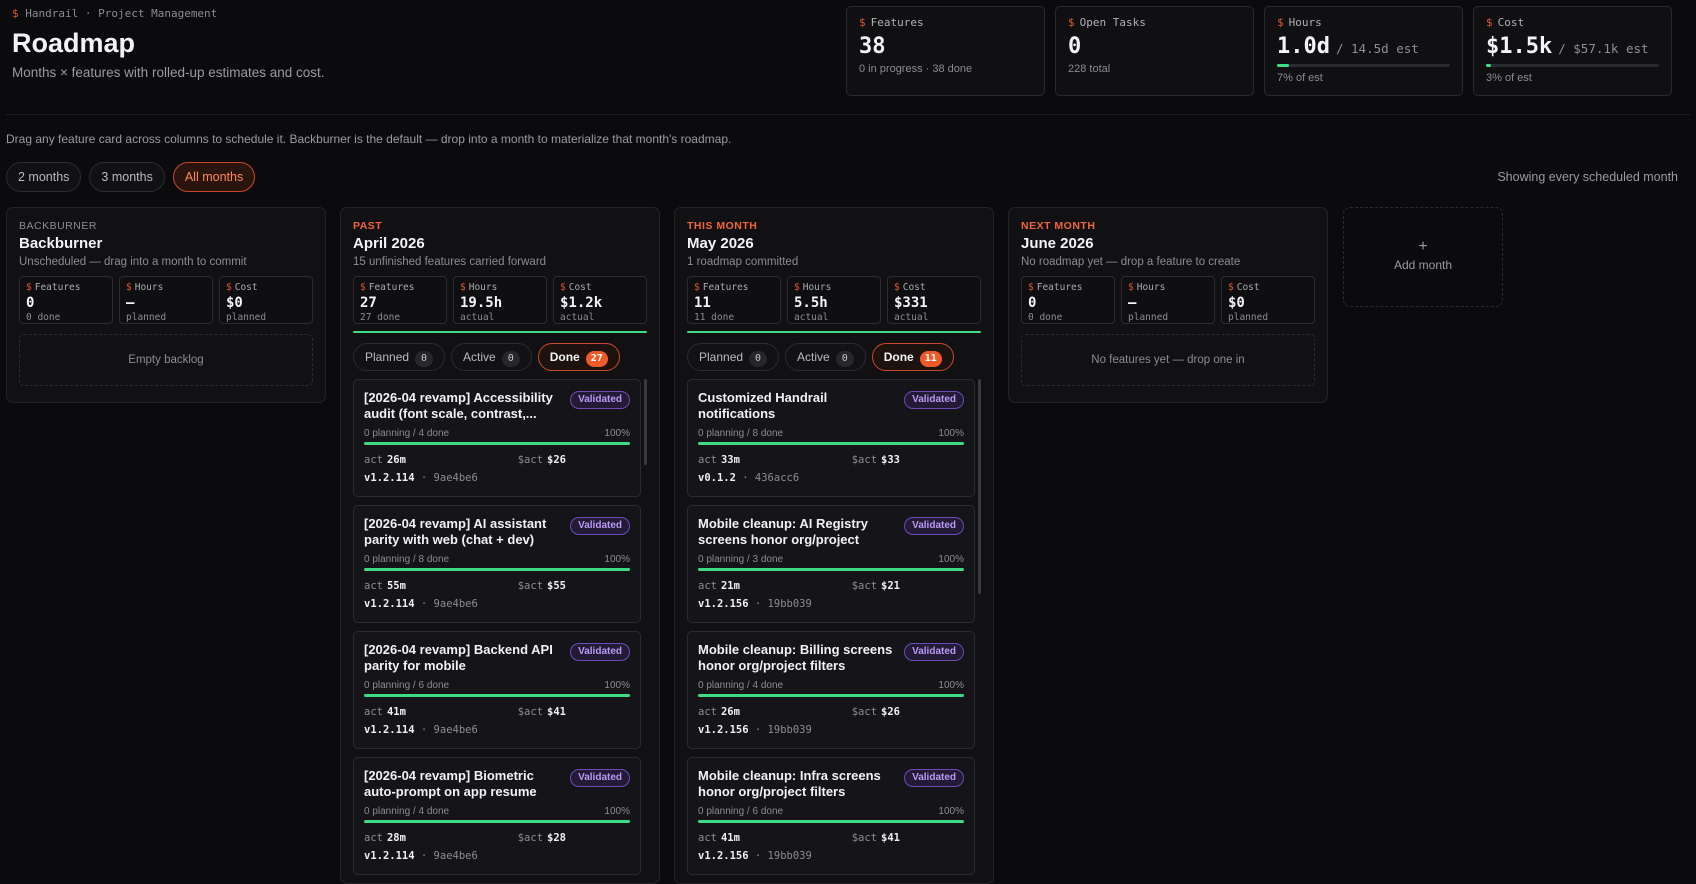  I want to click on tab-done: Done 27, so click(578, 357).